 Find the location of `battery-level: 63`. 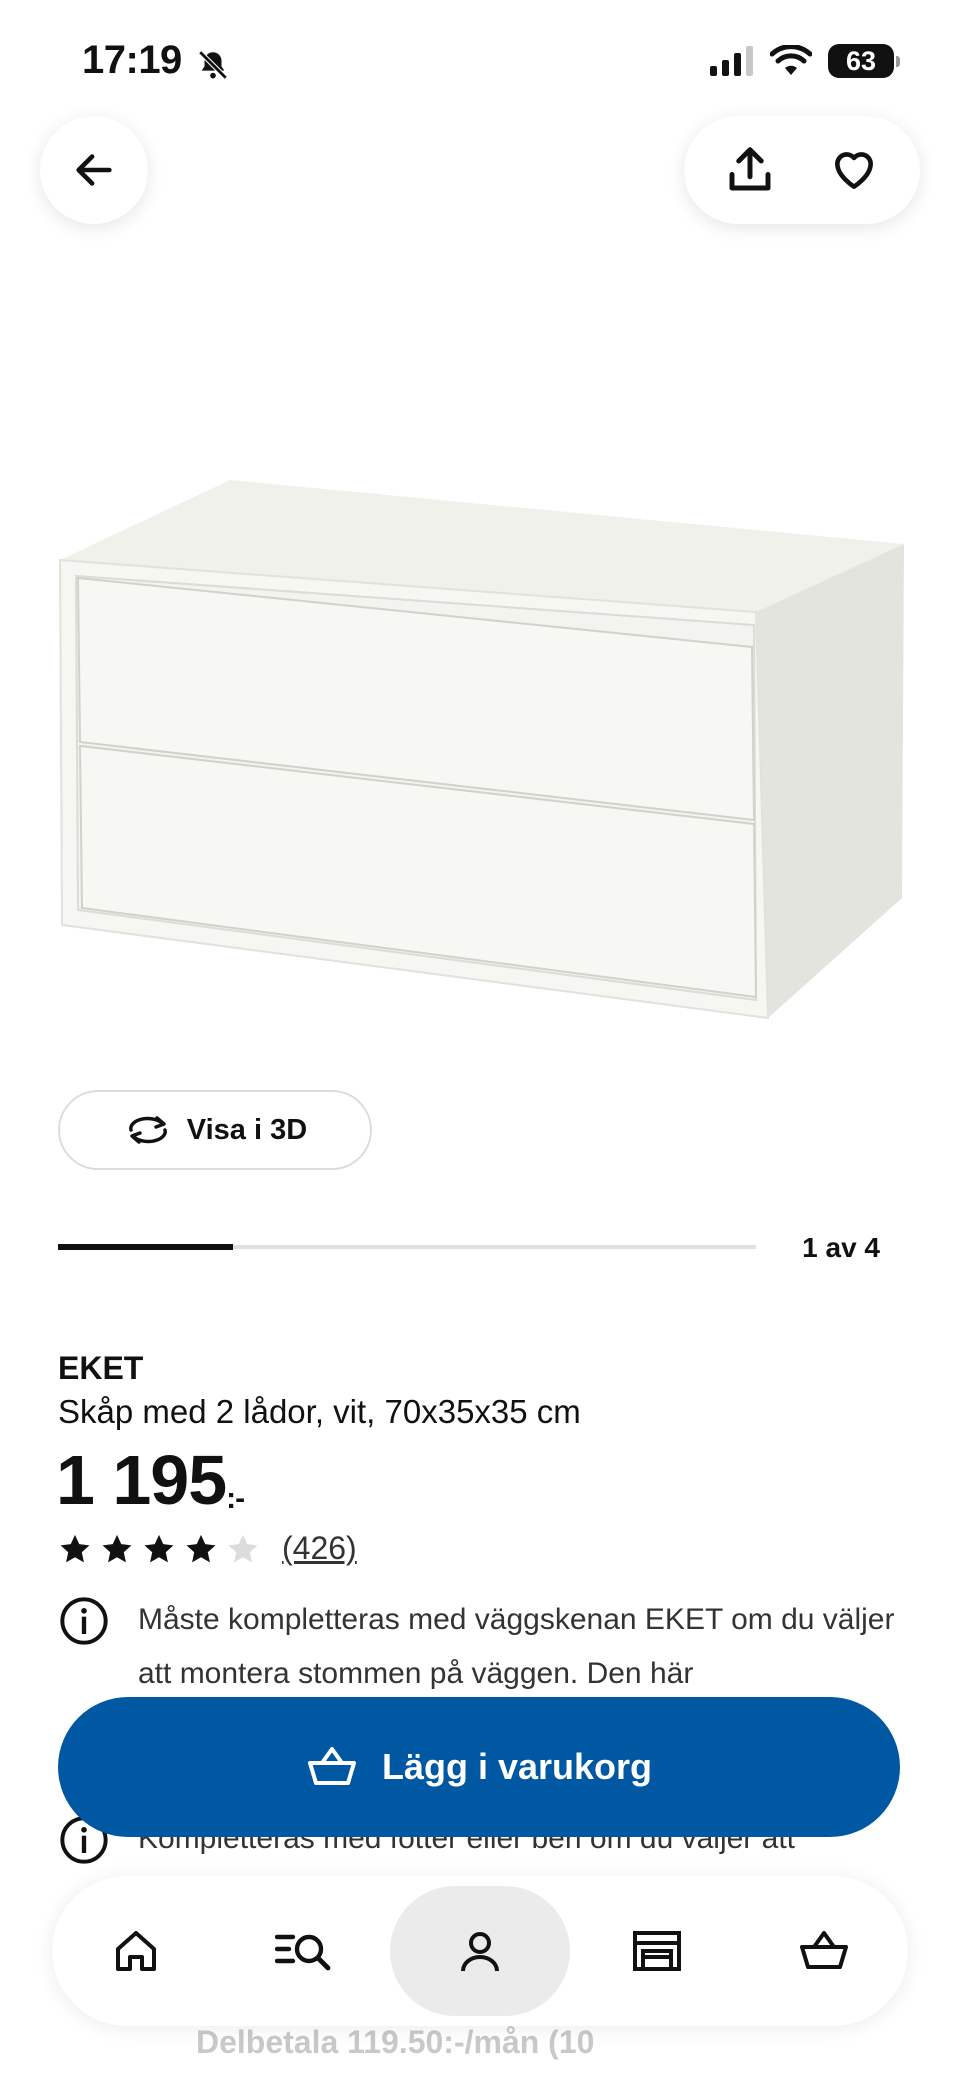

battery-level: 63 is located at coordinates (861, 60).